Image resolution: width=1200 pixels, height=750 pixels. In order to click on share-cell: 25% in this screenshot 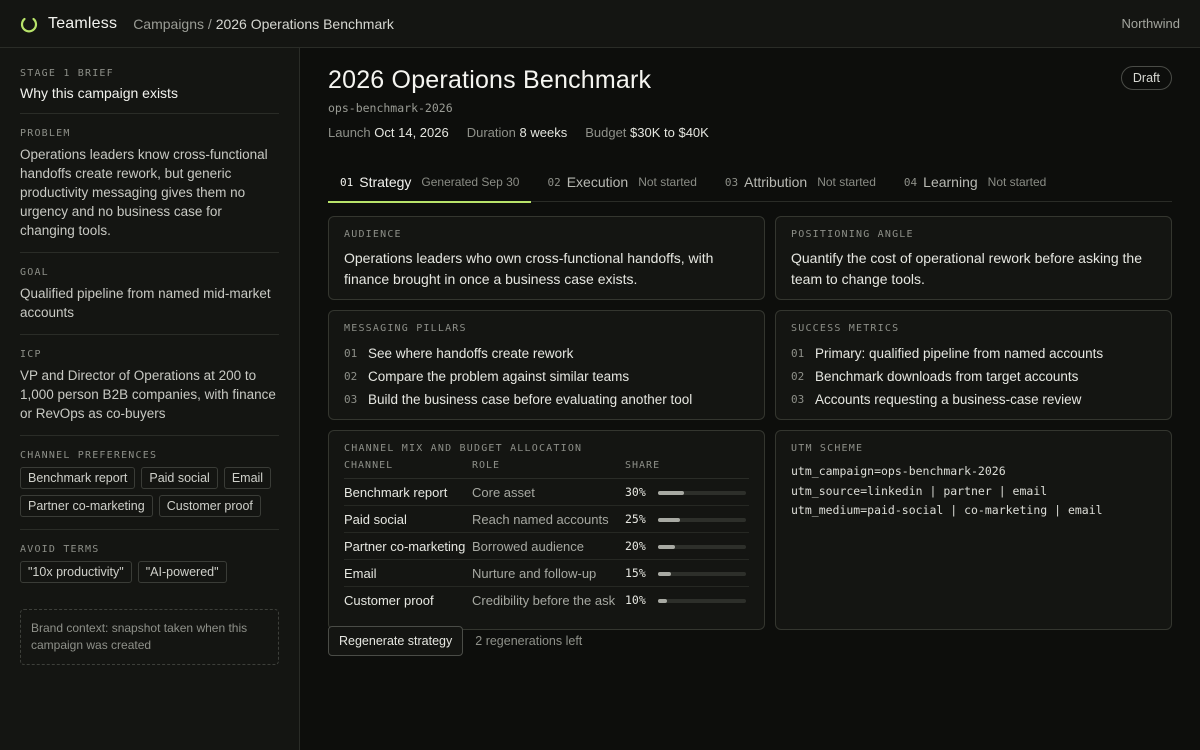, I will do `click(687, 519)`.